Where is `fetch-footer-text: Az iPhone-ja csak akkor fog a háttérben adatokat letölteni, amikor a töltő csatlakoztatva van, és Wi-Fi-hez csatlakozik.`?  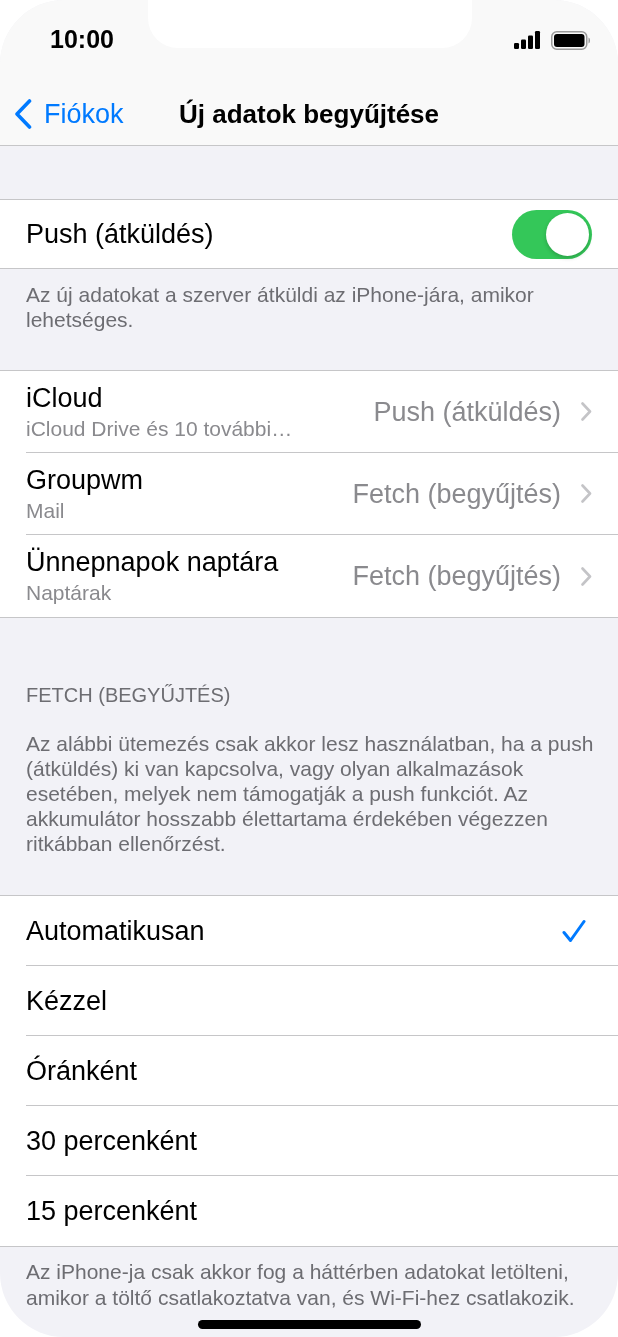
fetch-footer-text: Az iPhone-ja csak akkor fog a háttérben adatokat letölteni, amikor a töltő csatlakoztatva van, és Wi-Fi-hez csatlakozik. is located at coordinates (300, 1285).